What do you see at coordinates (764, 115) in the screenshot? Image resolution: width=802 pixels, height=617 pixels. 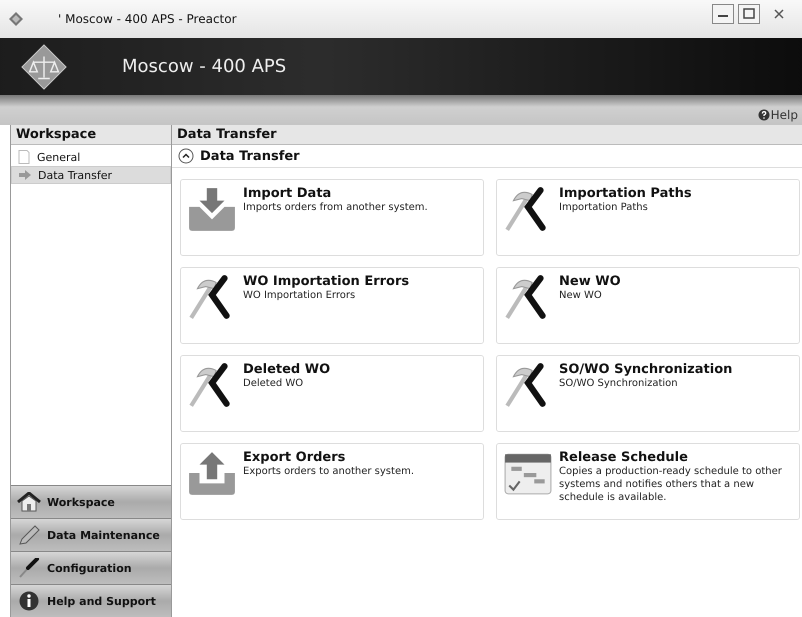 I see `help-icon` at bounding box center [764, 115].